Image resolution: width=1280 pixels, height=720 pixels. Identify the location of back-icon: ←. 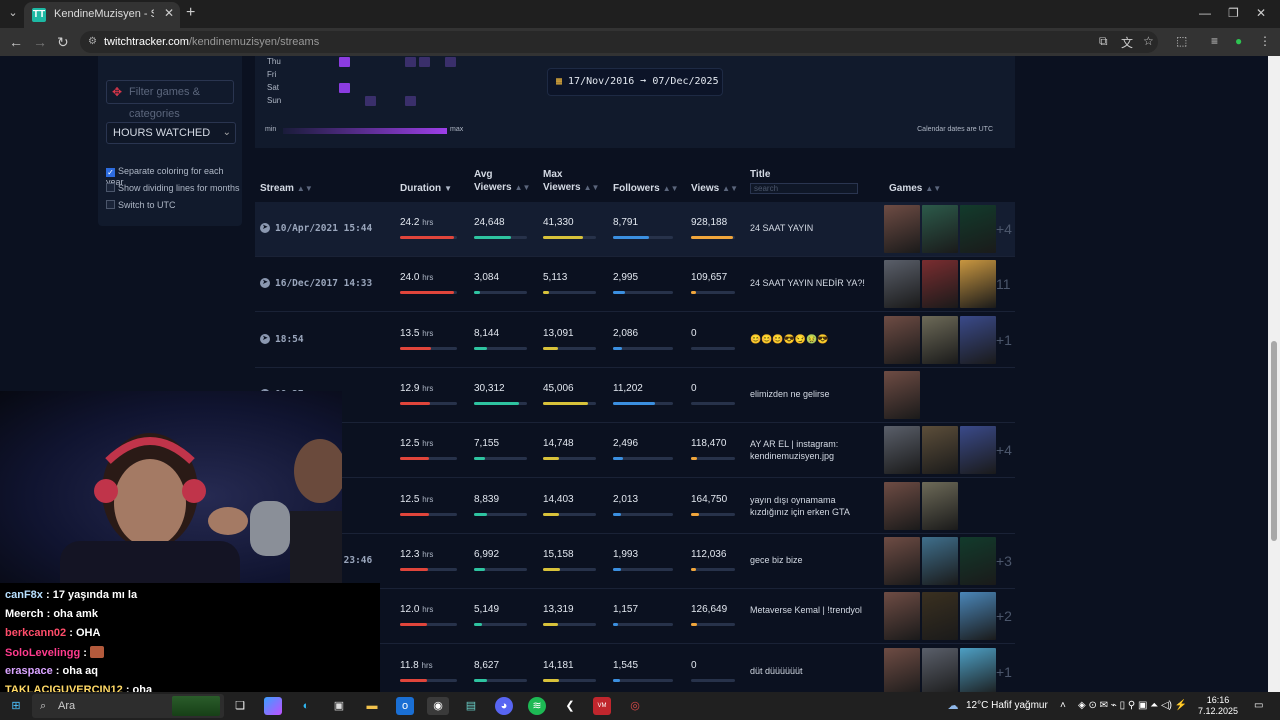
(16, 42).